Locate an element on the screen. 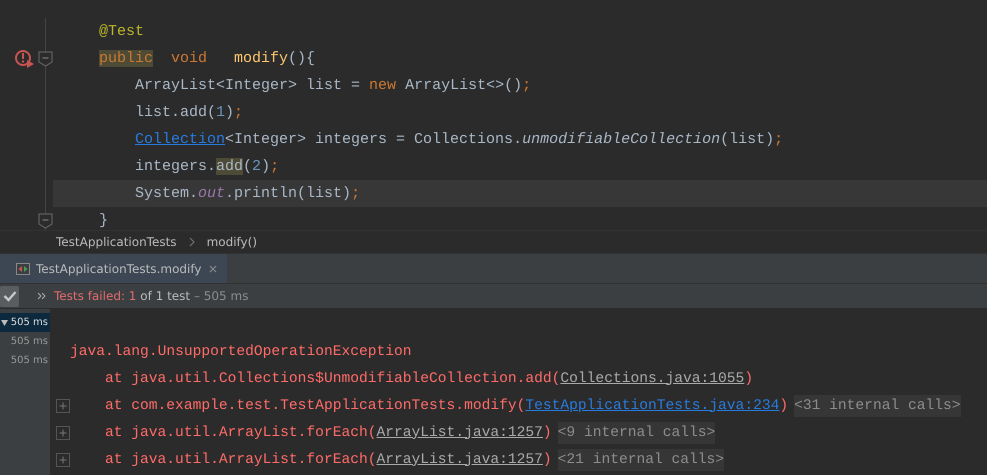 The width and height of the screenshot is (987, 475). test-status-text: Tests failed: 1 of 1 test – 505 ms is located at coordinates (151, 296).